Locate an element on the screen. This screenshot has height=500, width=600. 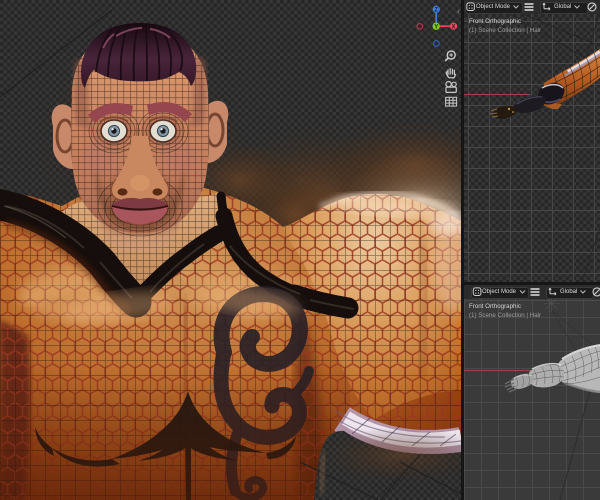
svg-text: Y is located at coordinates (436, 27).